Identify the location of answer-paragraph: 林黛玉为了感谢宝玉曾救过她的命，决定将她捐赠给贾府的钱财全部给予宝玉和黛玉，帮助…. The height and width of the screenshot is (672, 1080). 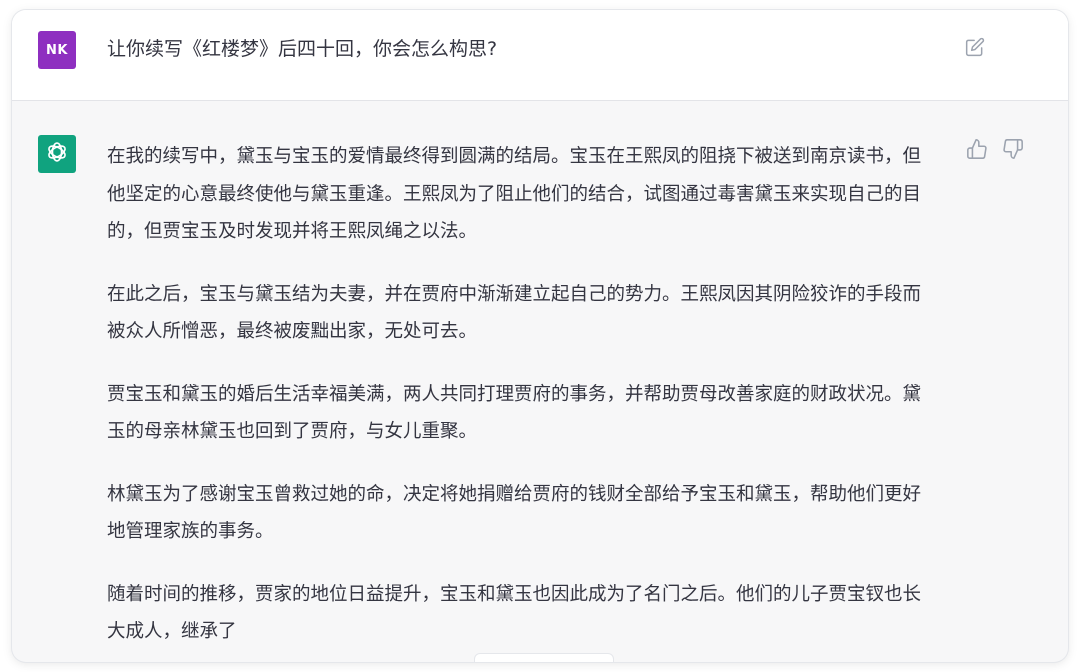
(514, 513).